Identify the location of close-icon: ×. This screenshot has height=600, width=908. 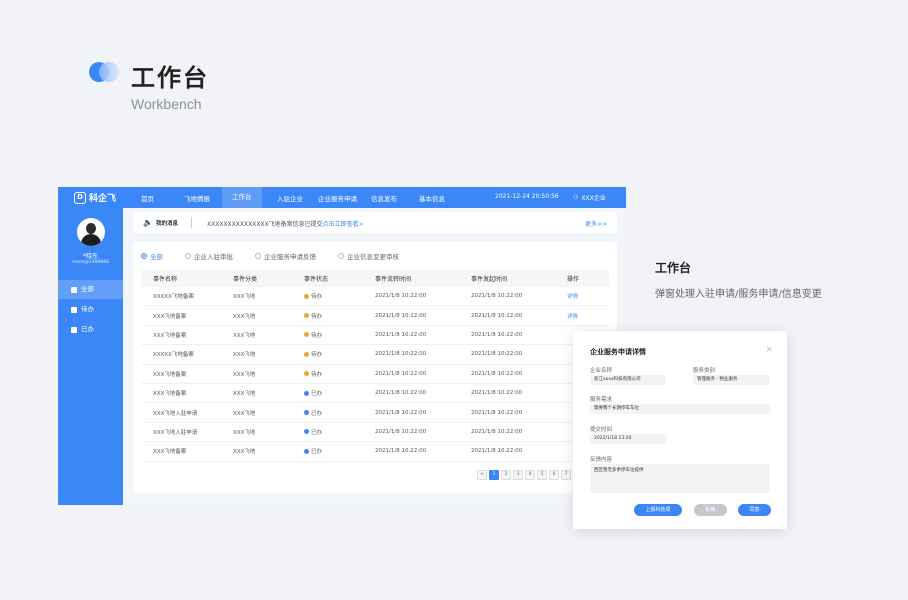
(769, 350).